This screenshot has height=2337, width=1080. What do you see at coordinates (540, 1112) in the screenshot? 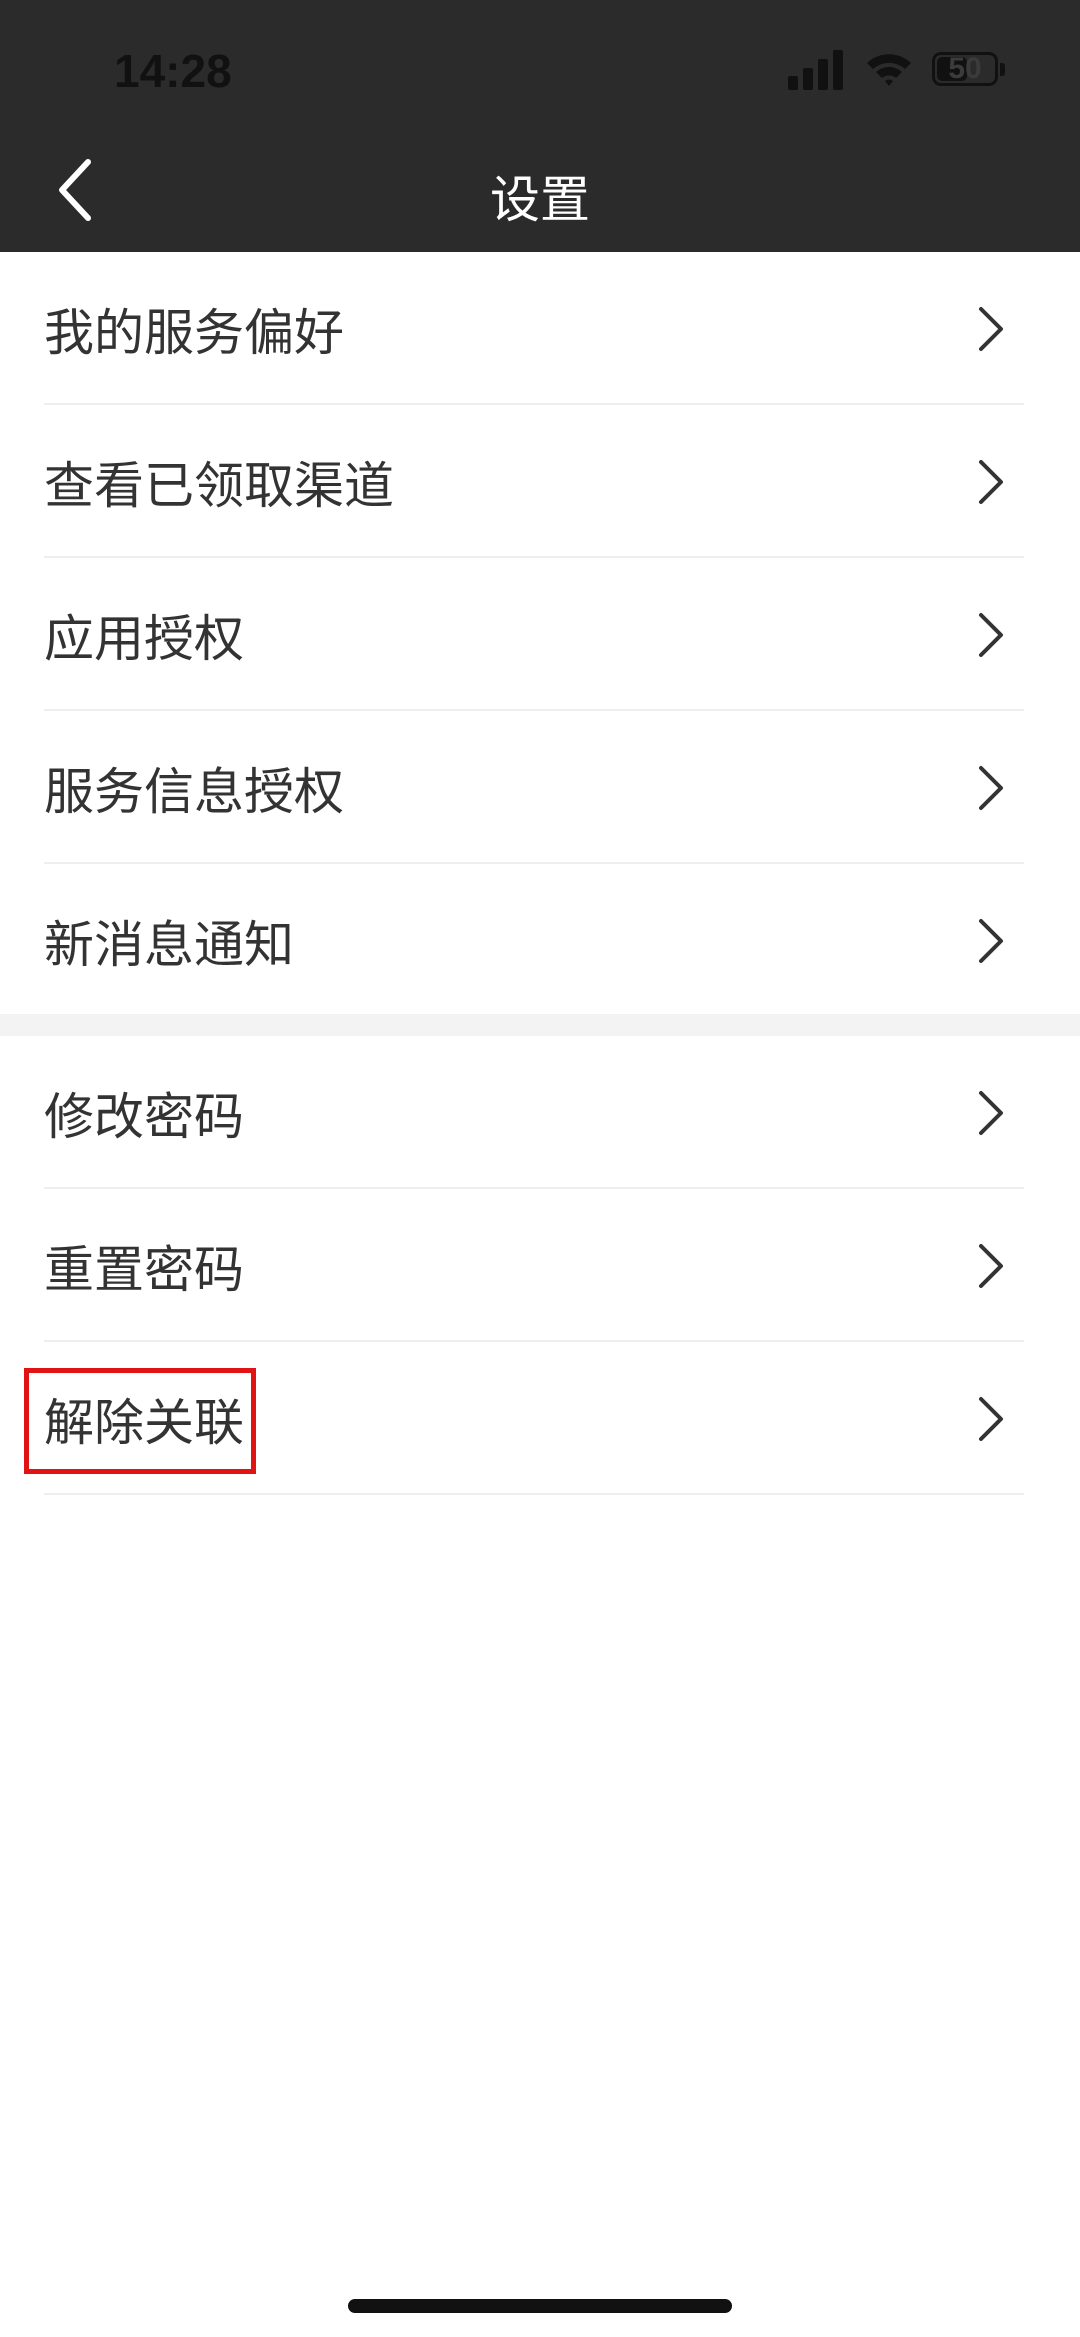
I see `settings-item-change-password: 修改密码` at bounding box center [540, 1112].